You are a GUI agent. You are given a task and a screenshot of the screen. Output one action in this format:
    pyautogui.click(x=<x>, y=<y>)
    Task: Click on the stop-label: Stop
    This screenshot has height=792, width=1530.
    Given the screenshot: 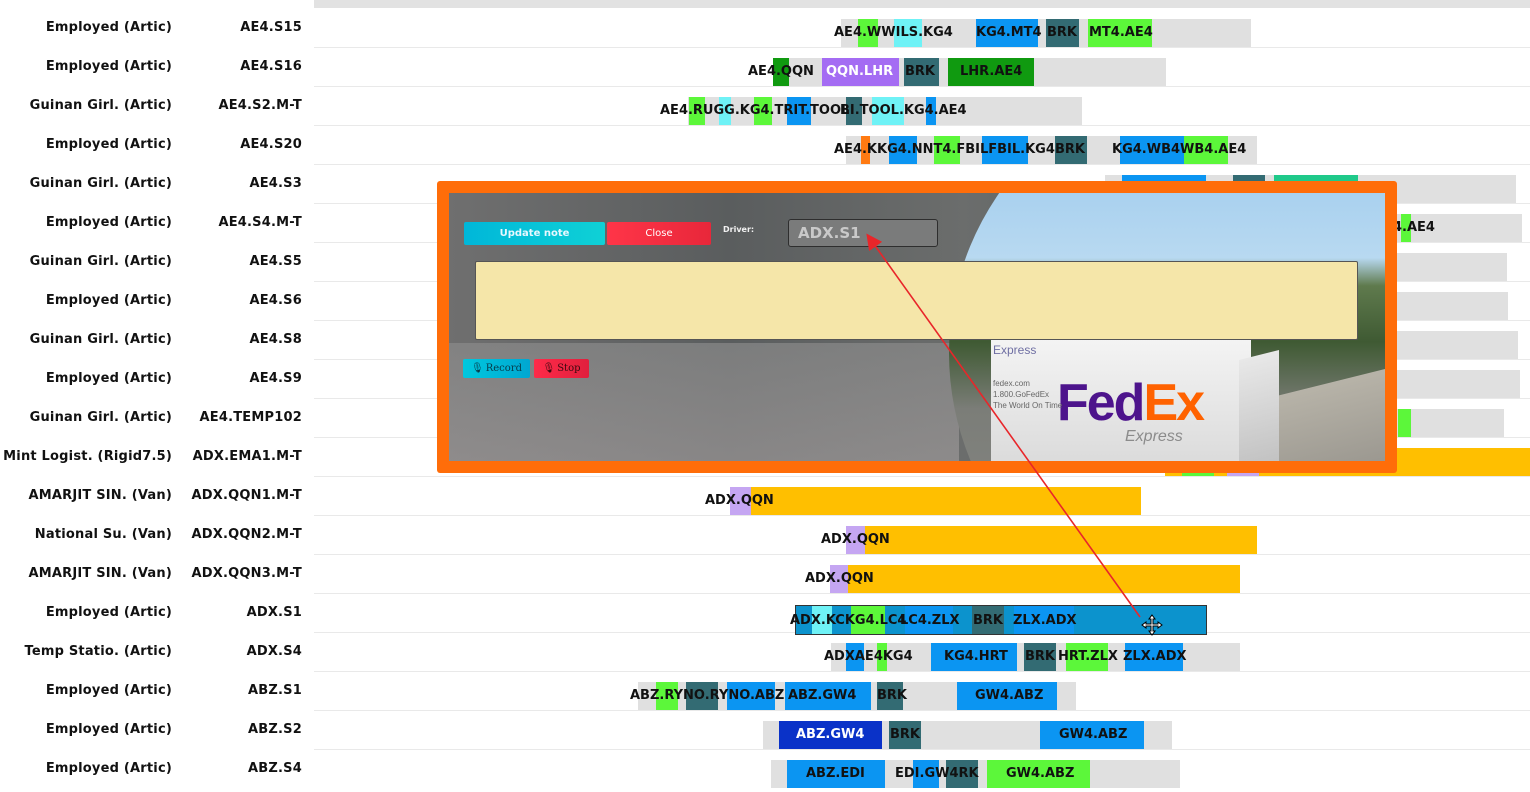 What is the action you would take?
    pyautogui.click(x=569, y=368)
    